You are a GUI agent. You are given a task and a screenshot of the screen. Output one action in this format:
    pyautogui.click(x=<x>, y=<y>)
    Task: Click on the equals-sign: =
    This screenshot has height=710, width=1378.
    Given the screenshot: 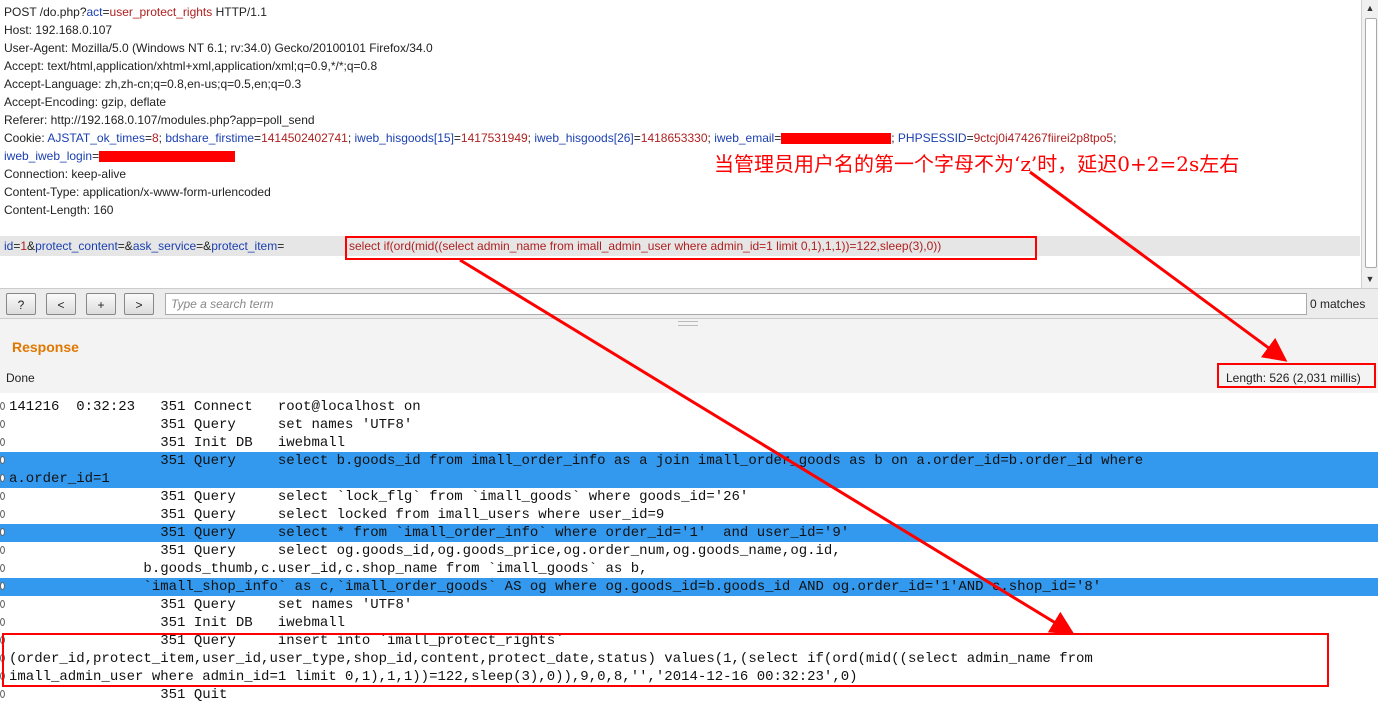 What is the action you would take?
    pyautogui.click(x=106, y=12)
    